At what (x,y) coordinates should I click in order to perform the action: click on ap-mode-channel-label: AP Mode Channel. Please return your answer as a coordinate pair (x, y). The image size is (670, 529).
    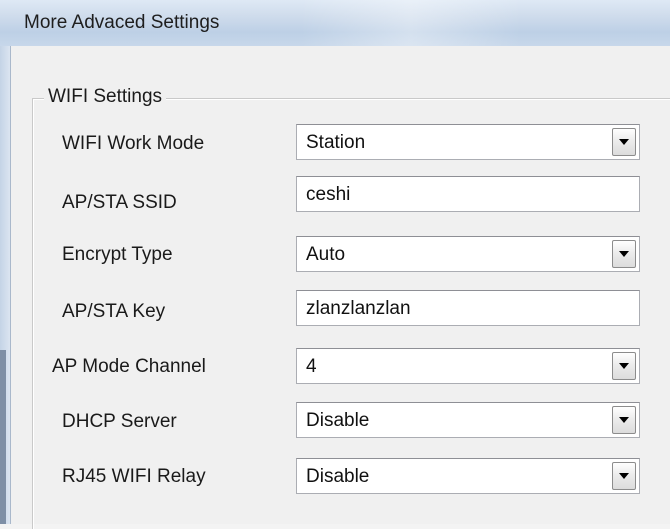
    Looking at the image, I should click on (129, 366).